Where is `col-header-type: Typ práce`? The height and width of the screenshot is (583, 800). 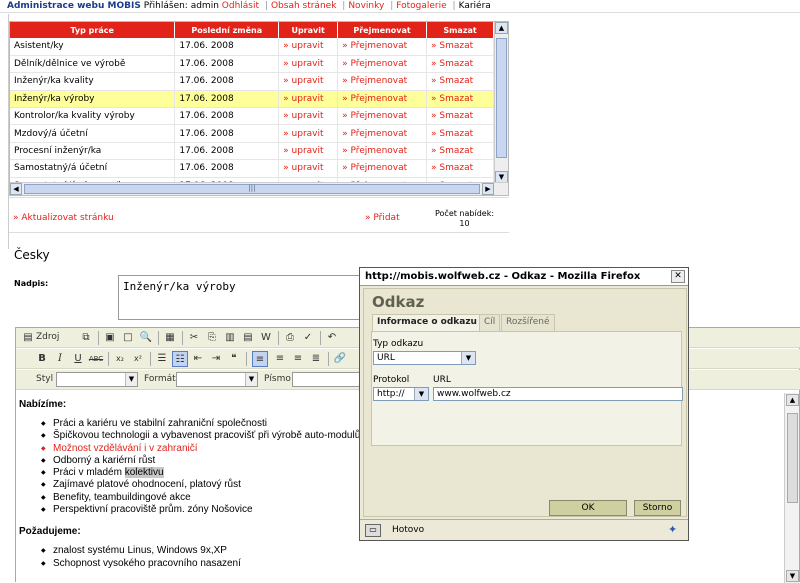
col-header-type: Typ práce is located at coordinates (93, 30).